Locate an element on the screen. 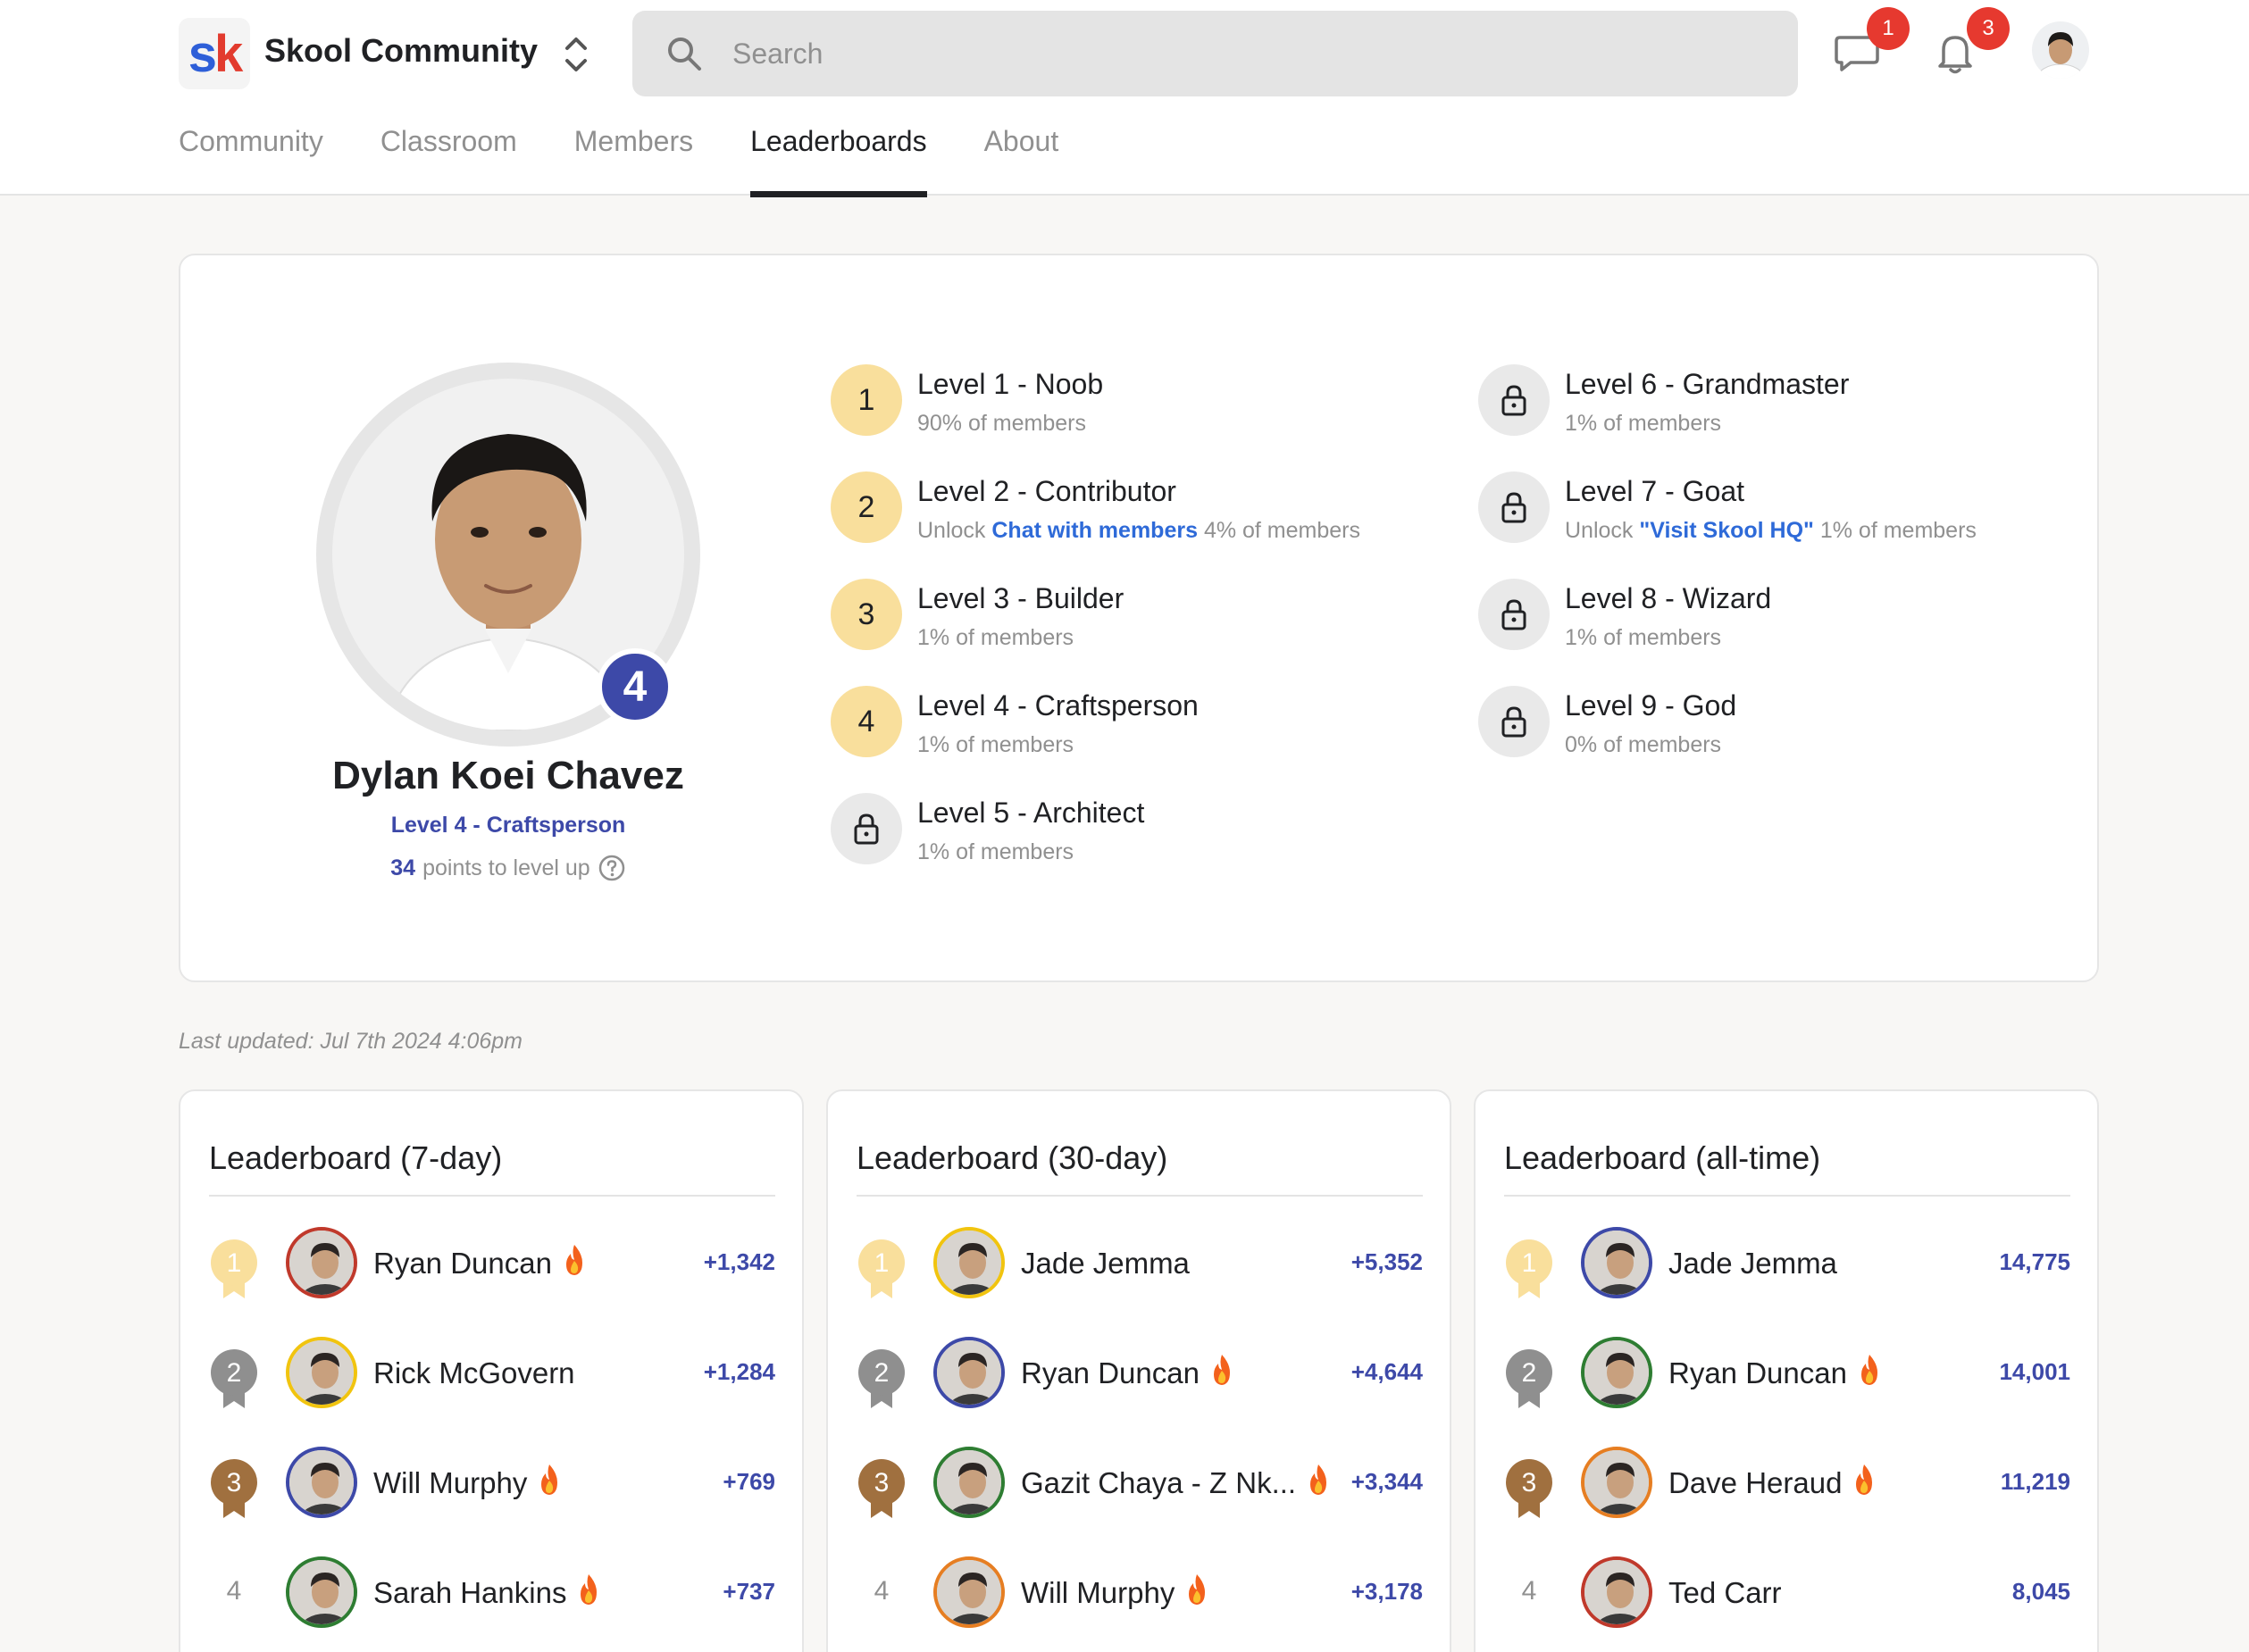 This screenshot has height=1652, width=2249. points-to-level-up: 34 points to level up is located at coordinates (508, 868).